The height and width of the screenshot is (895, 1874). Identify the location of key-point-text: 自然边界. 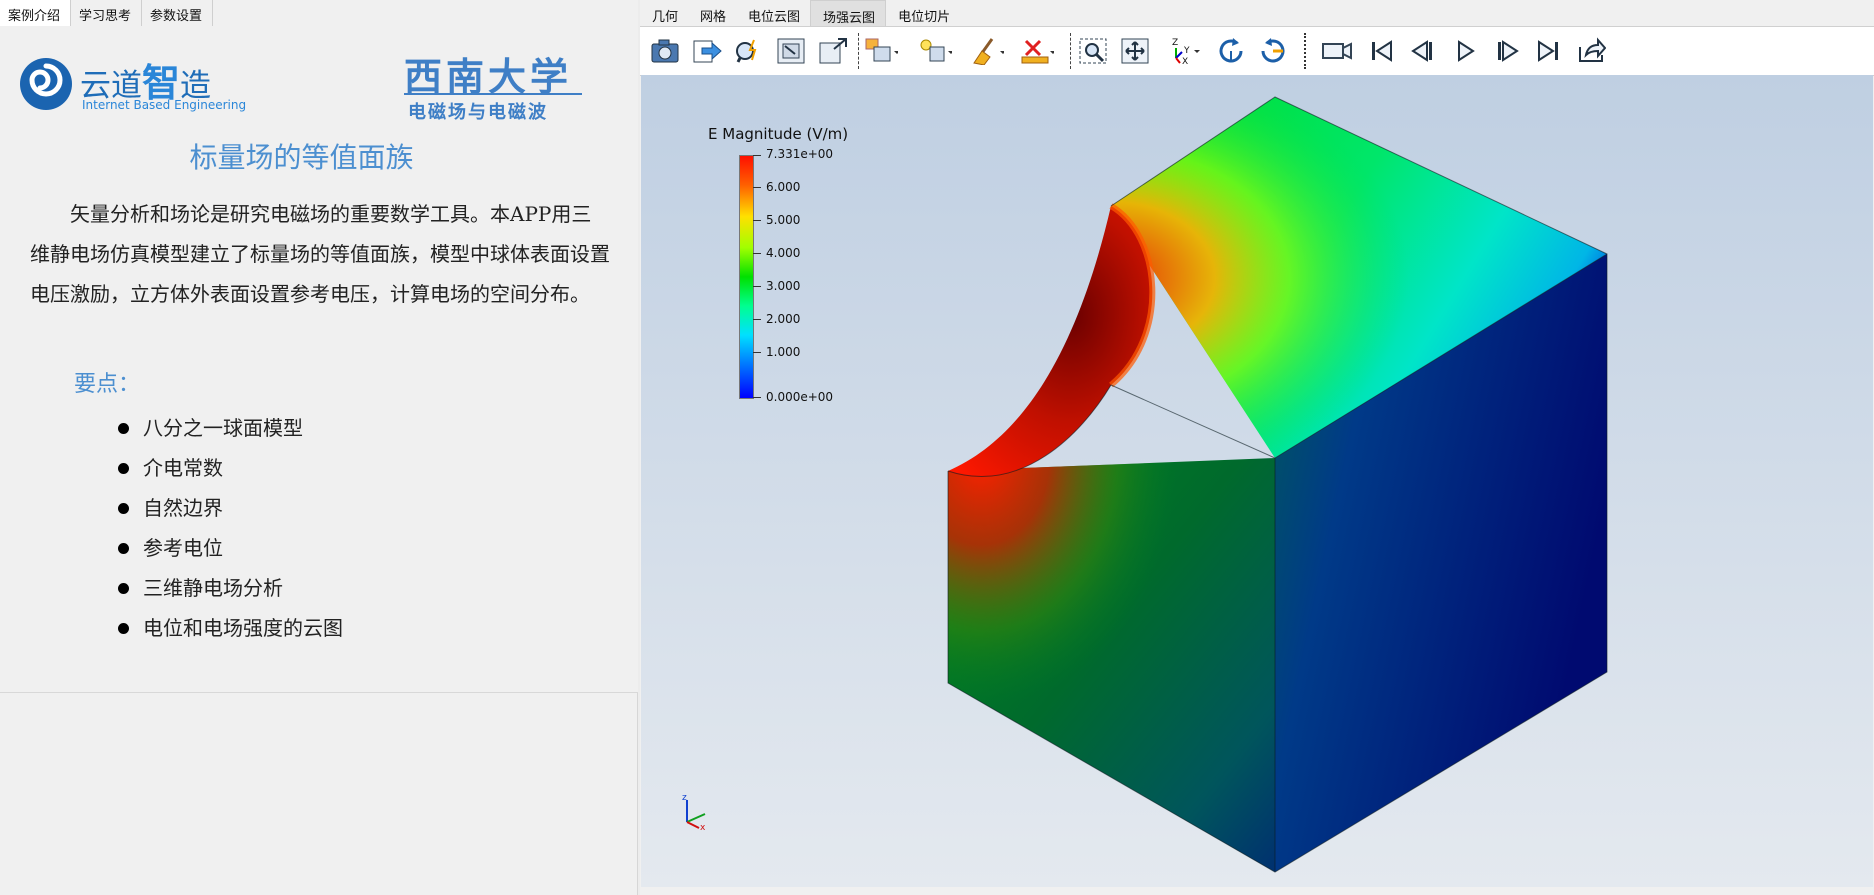
(183, 508).